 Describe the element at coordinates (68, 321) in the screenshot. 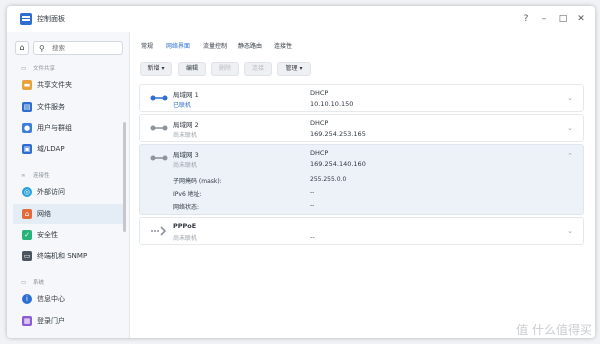

I see `sidebar-item-login-portal: ▦ 登录门户` at that location.